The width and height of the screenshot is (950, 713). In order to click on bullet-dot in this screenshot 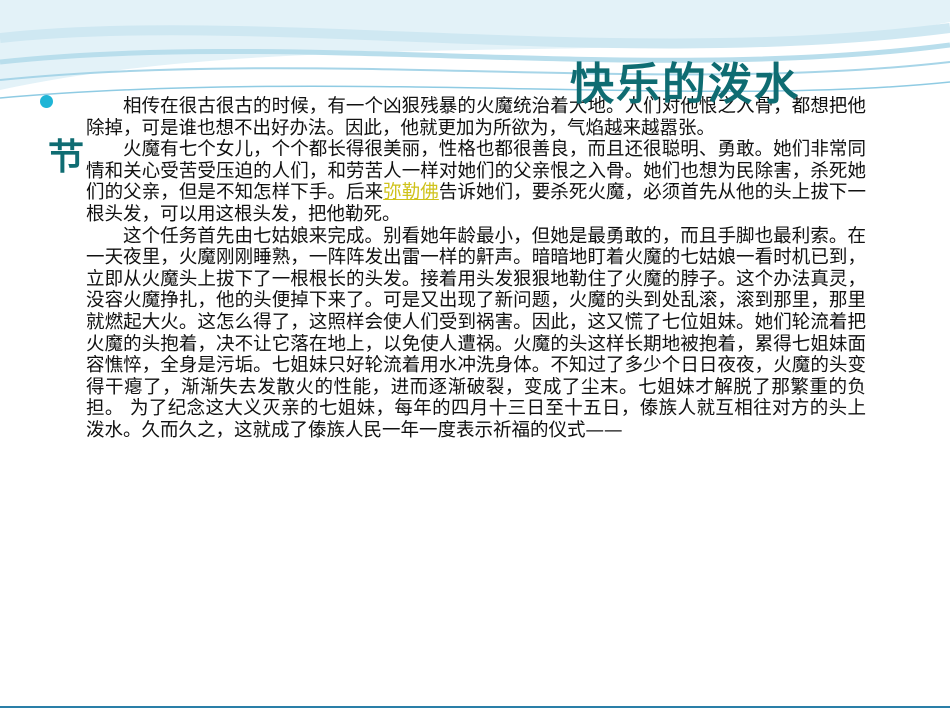, I will do `click(46, 101)`.